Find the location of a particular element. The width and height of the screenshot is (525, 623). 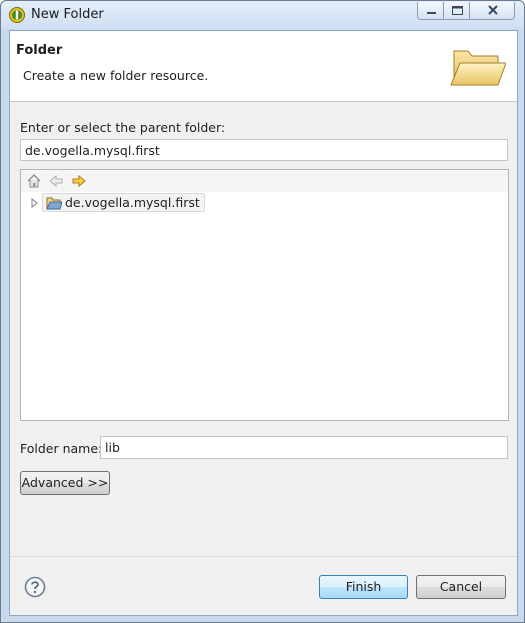

maximize-button is located at coordinates (456, 11).